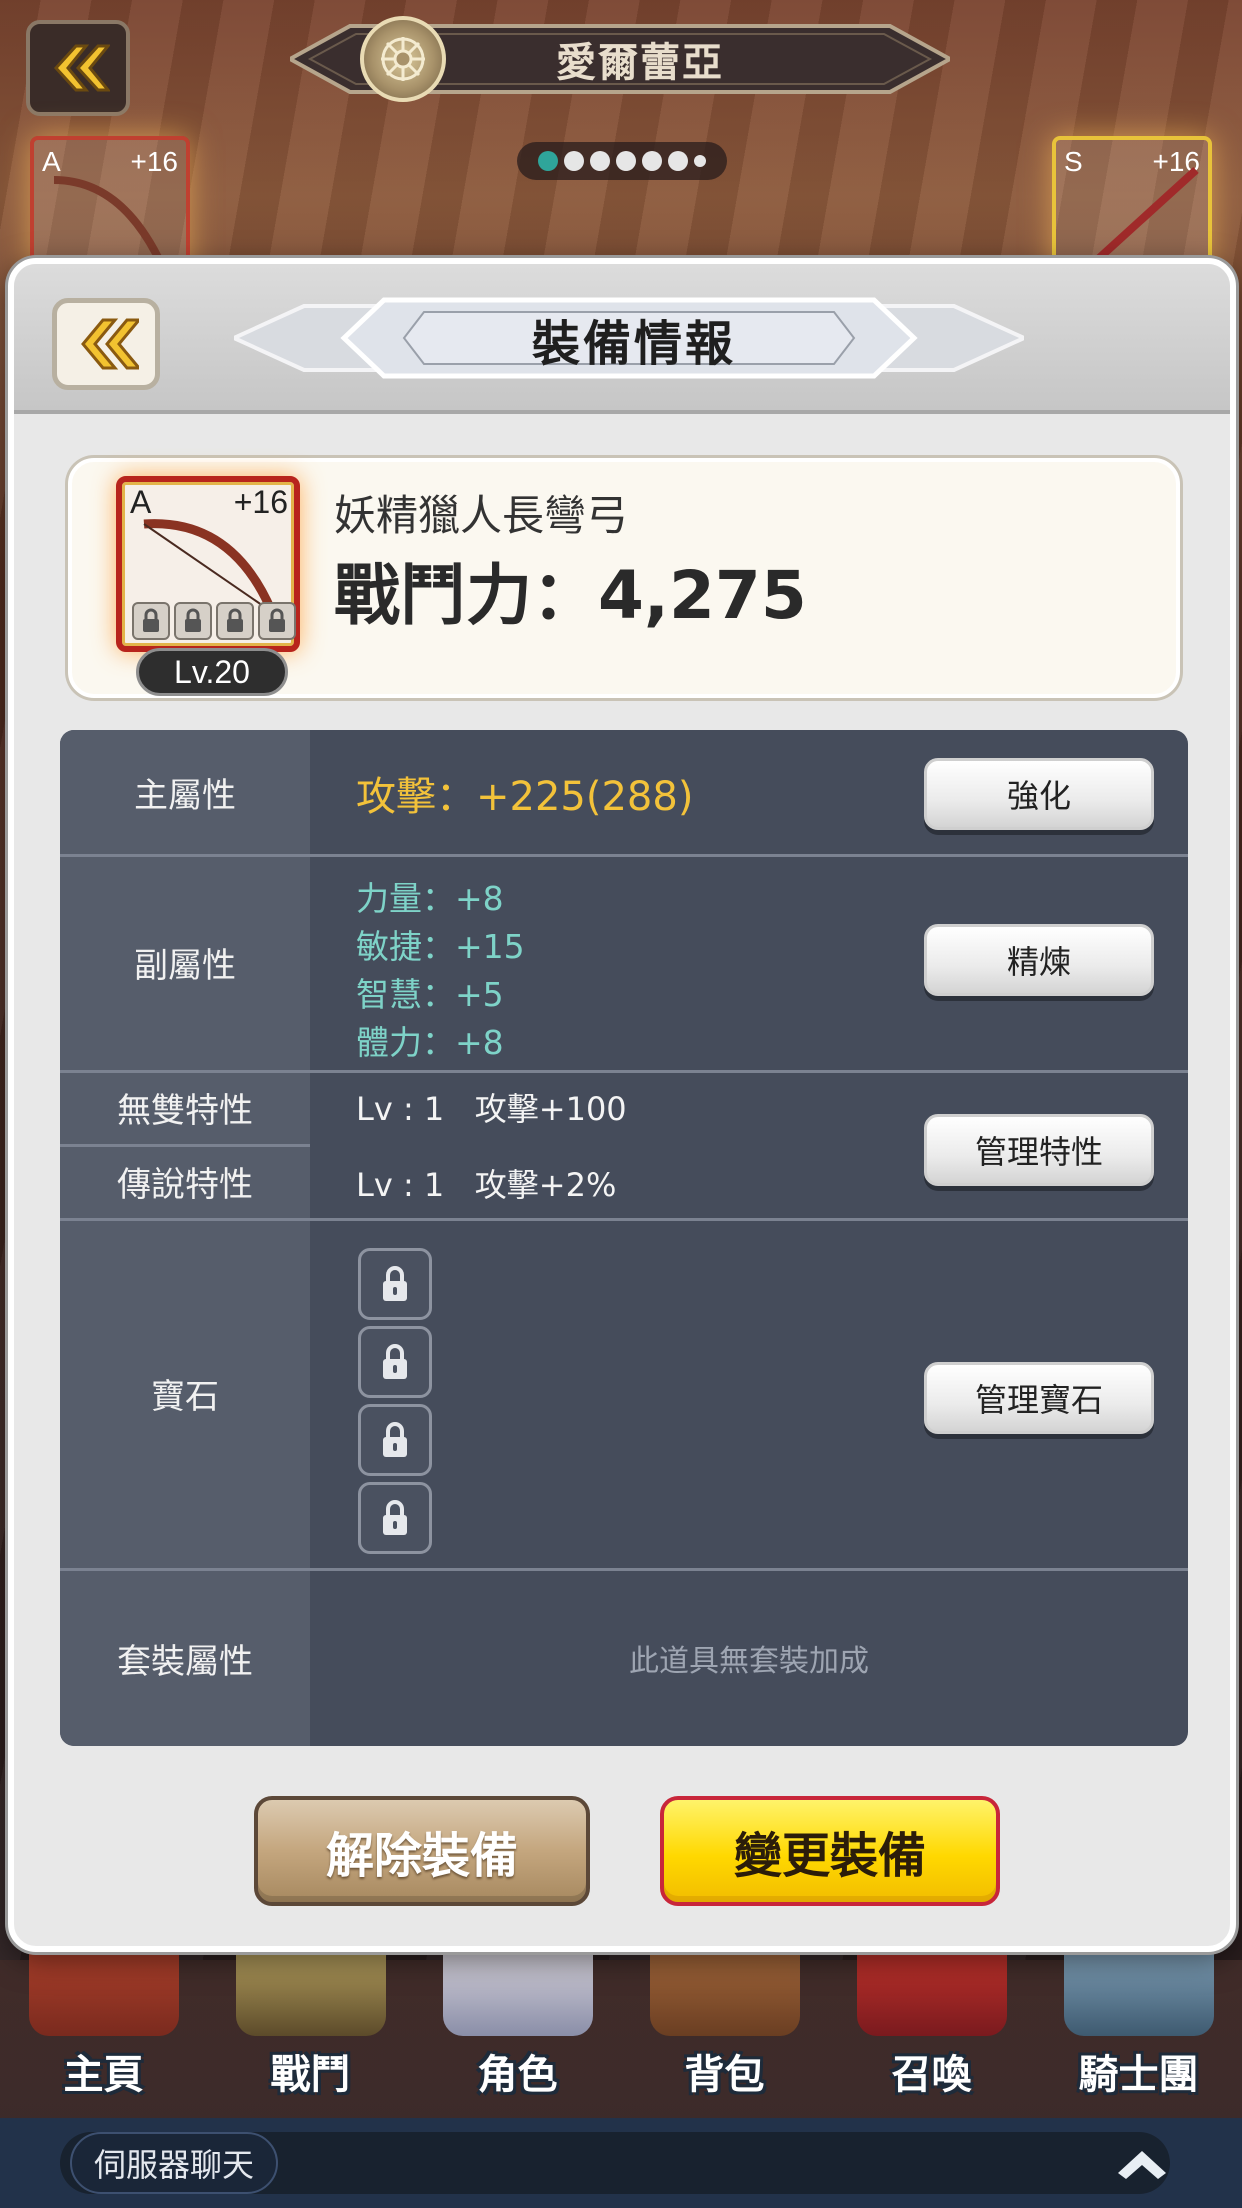  Describe the element at coordinates (640, 63) in the screenshot. I see `location-title: 愛爾蕾亞` at that location.